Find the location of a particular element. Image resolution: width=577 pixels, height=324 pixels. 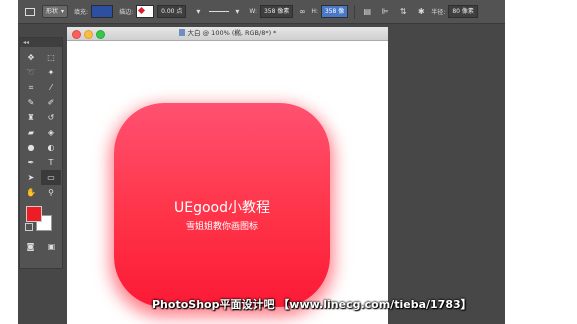

path-arrangement-icon: ⇅ is located at coordinates (403, 12).